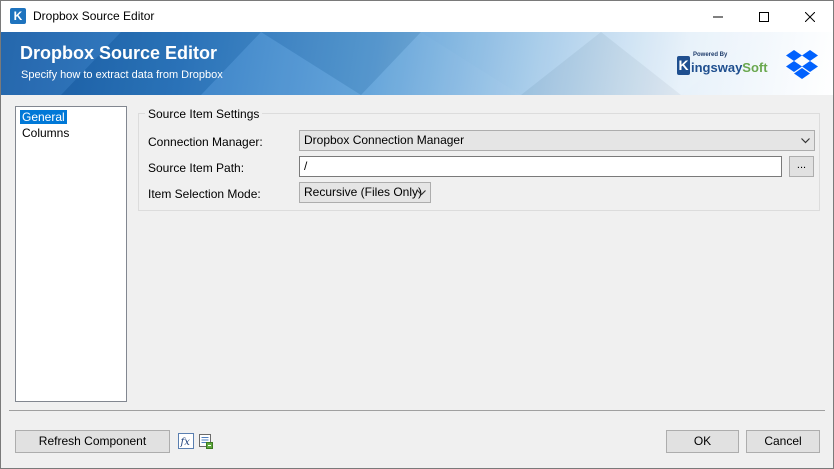 The image size is (834, 469). I want to click on svg-text: fx, so click(185, 442).